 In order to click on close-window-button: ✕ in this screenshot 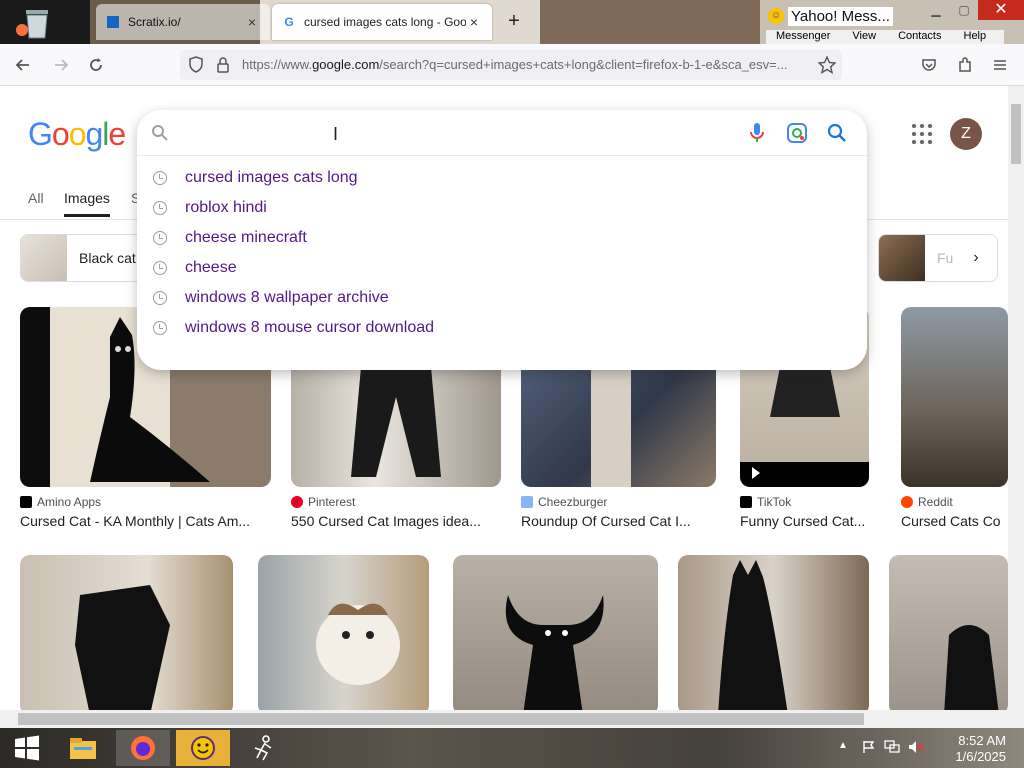, I will do `click(1001, 10)`.